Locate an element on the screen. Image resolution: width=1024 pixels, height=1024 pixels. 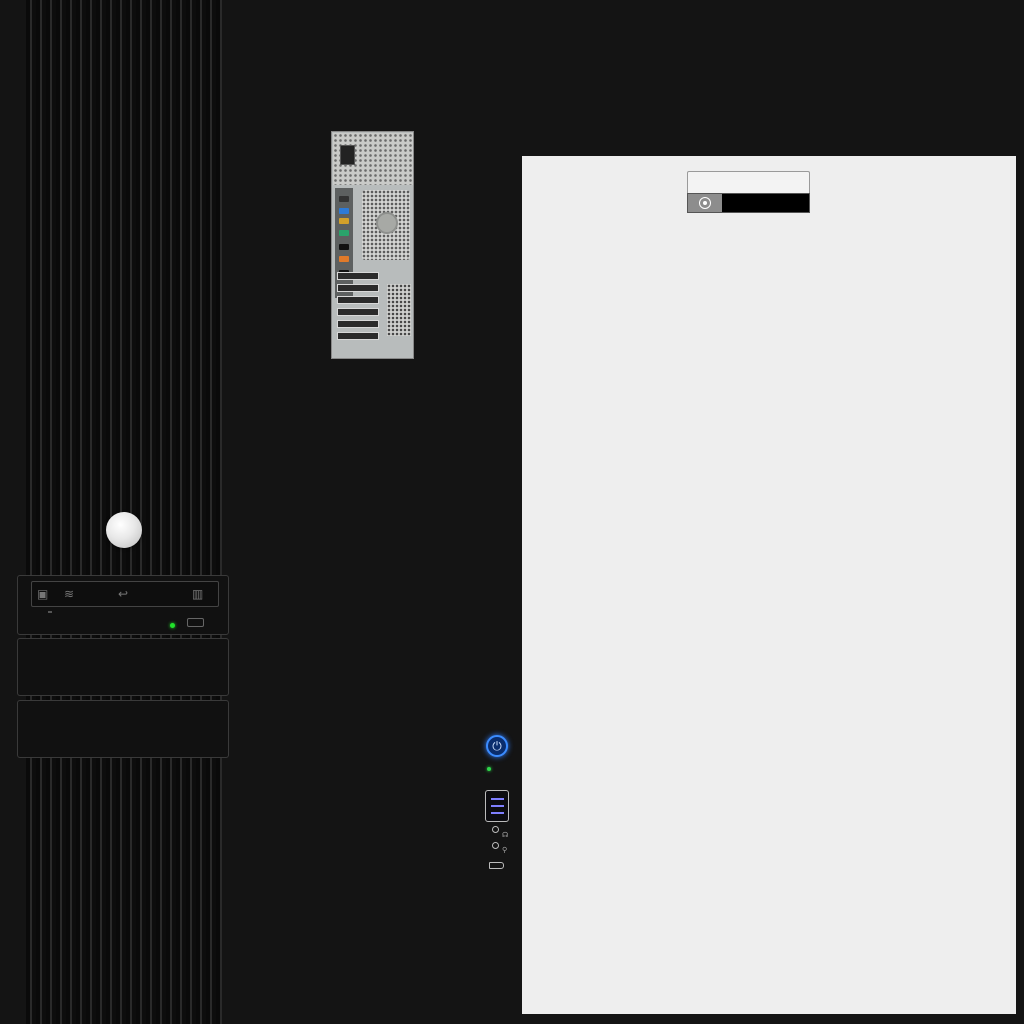
headphone-jack is located at coordinates (495, 829).